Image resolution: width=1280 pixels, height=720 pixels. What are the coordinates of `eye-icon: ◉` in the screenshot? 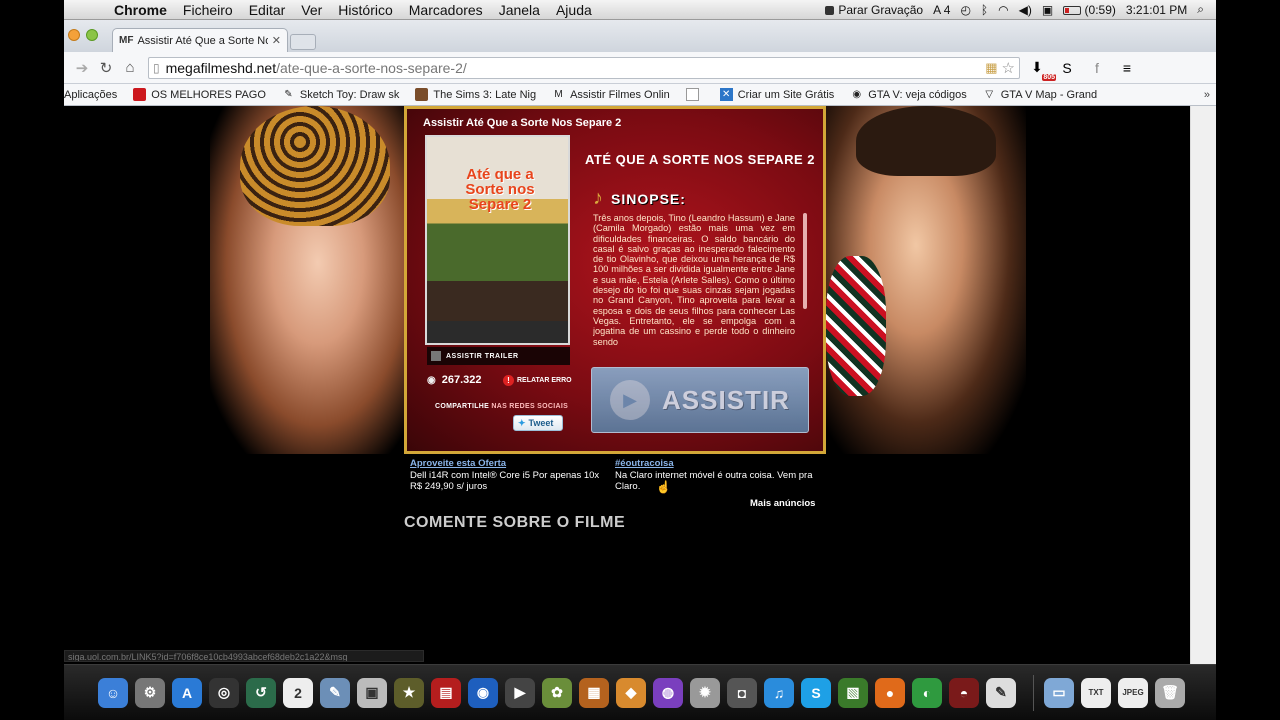 It's located at (431, 380).